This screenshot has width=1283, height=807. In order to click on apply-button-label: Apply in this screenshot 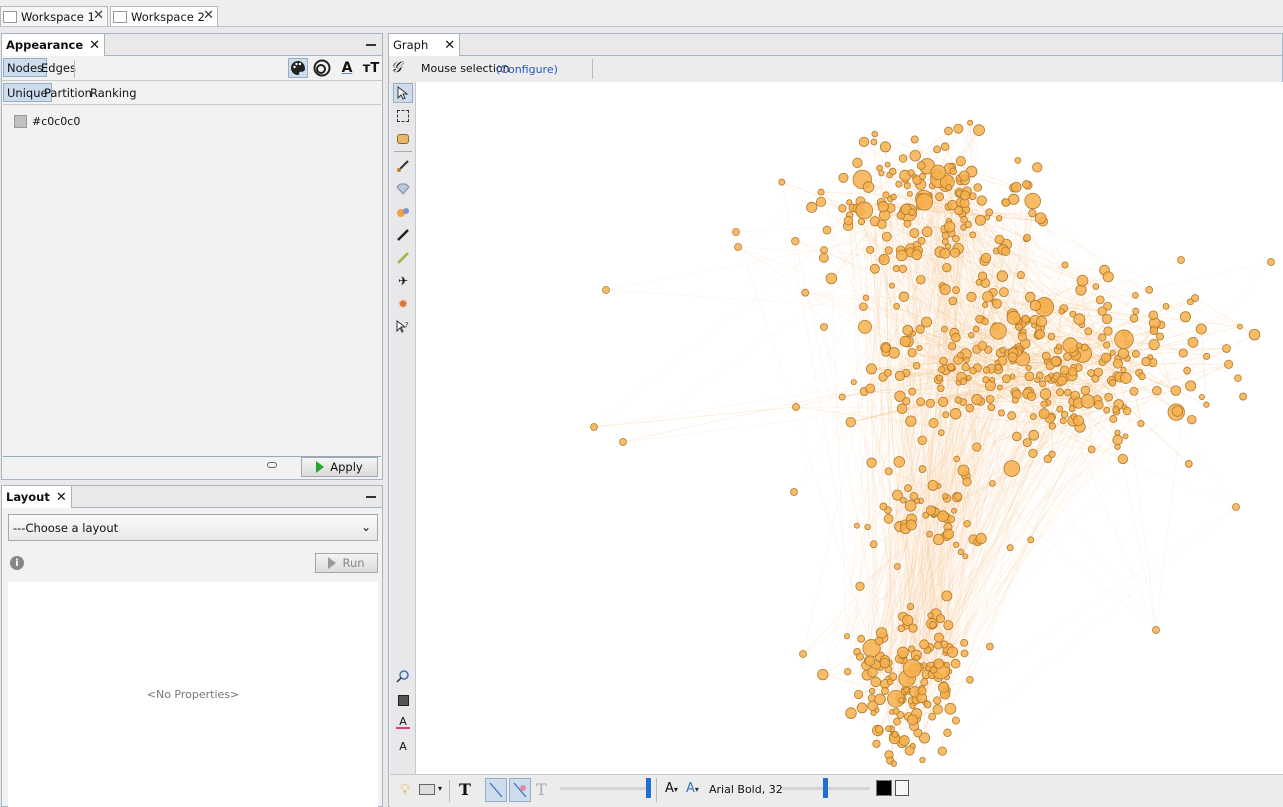, I will do `click(346, 467)`.